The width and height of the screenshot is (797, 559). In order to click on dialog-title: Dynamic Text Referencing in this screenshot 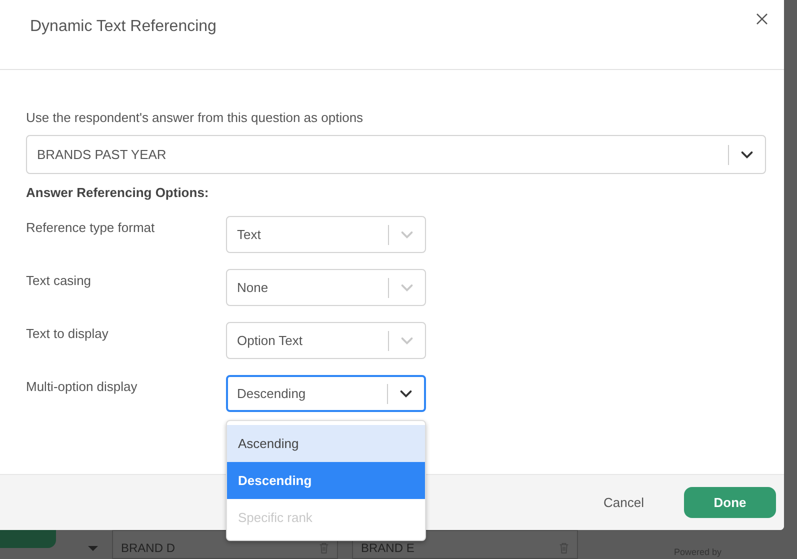, I will do `click(123, 27)`.